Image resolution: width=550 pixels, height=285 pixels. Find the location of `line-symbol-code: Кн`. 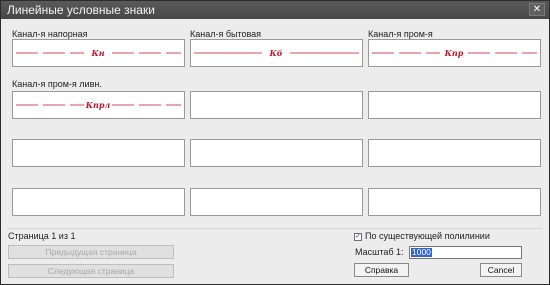

line-symbol-code: Кн is located at coordinates (97, 53).